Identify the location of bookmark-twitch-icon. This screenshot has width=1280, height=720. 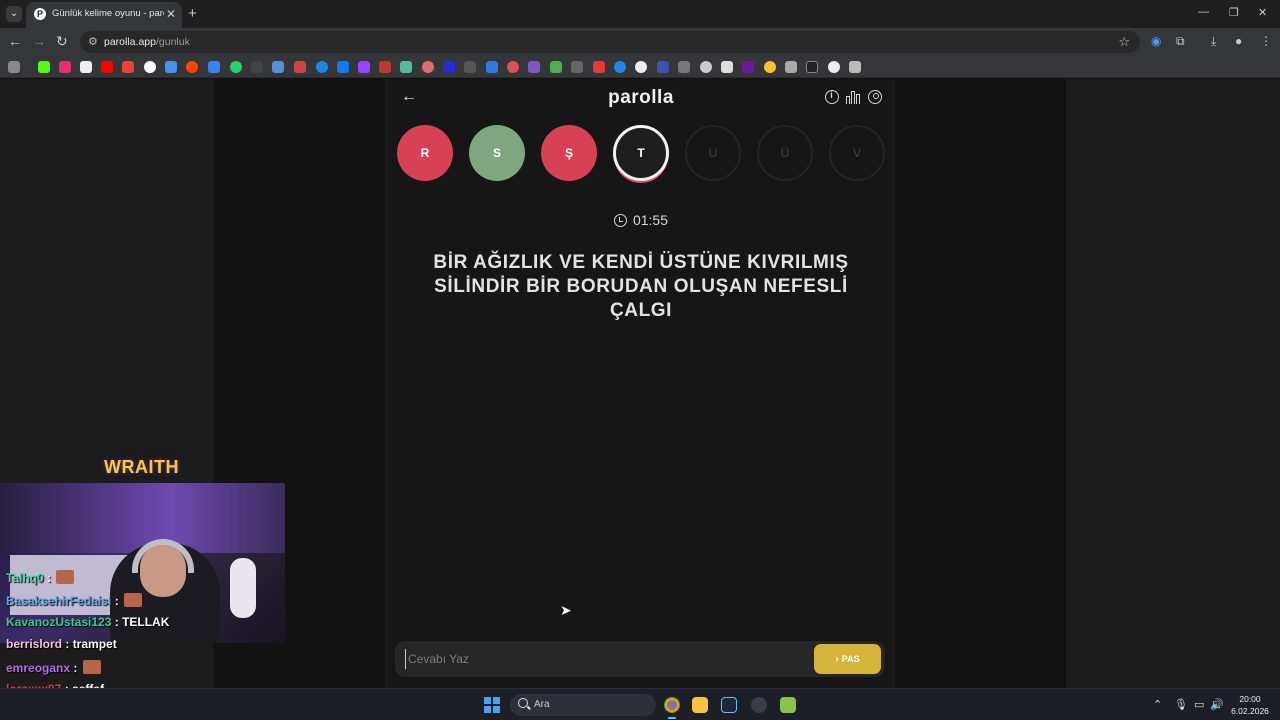
(364, 67).